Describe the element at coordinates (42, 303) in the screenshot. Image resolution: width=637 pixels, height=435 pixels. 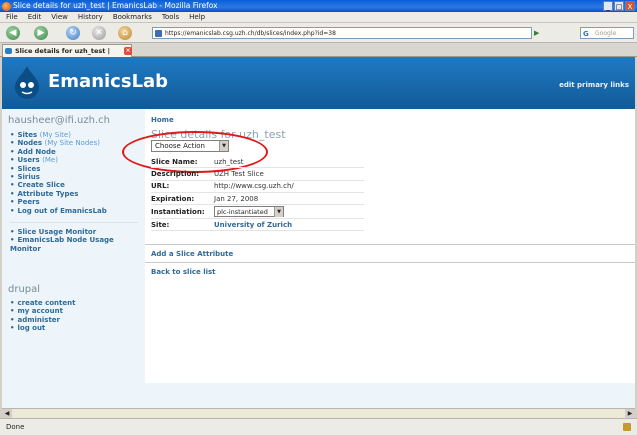
I see `sidebar-item-create-content: create content` at that location.